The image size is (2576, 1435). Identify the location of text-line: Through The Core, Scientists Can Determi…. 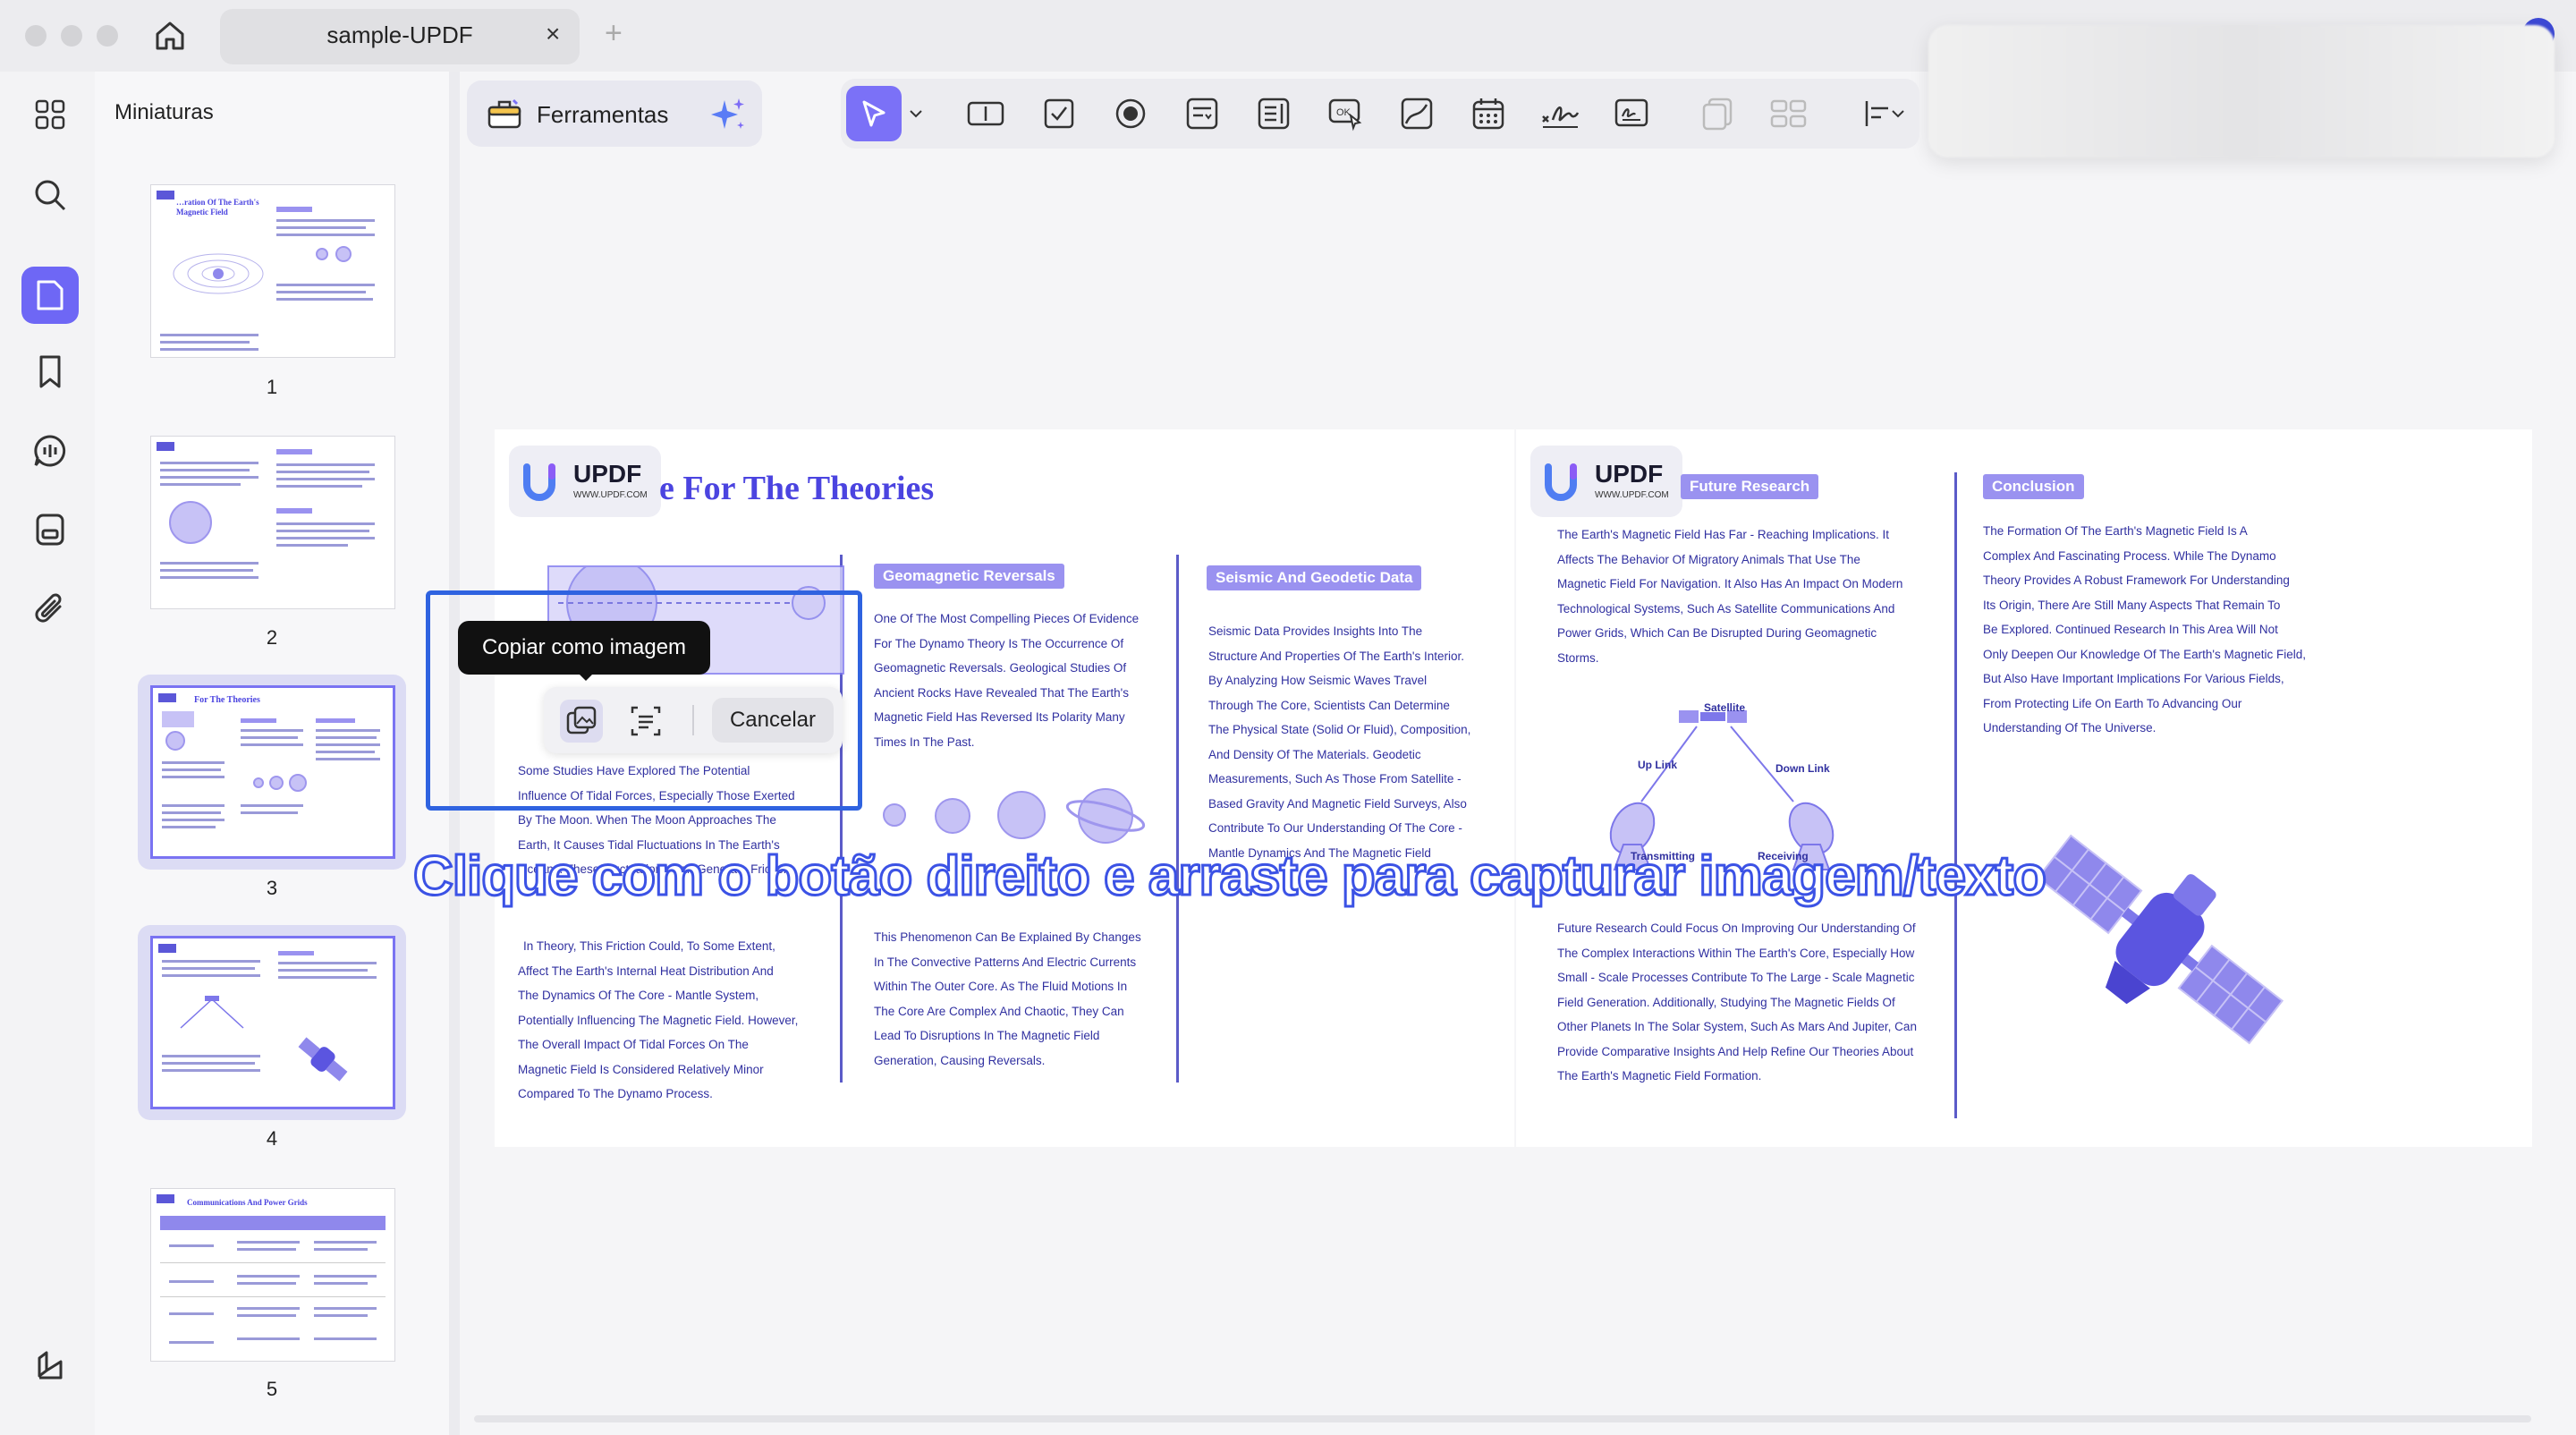
(1329, 705).